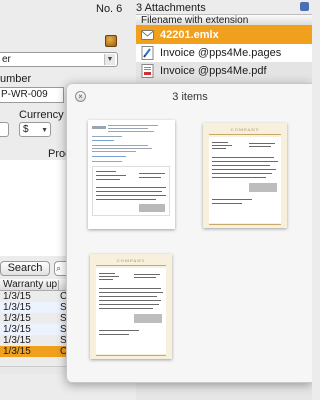 The image size is (320, 400). Describe the element at coordinates (224, 35) in the screenshot. I see `attachment-row: 42201.emlx` at that location.